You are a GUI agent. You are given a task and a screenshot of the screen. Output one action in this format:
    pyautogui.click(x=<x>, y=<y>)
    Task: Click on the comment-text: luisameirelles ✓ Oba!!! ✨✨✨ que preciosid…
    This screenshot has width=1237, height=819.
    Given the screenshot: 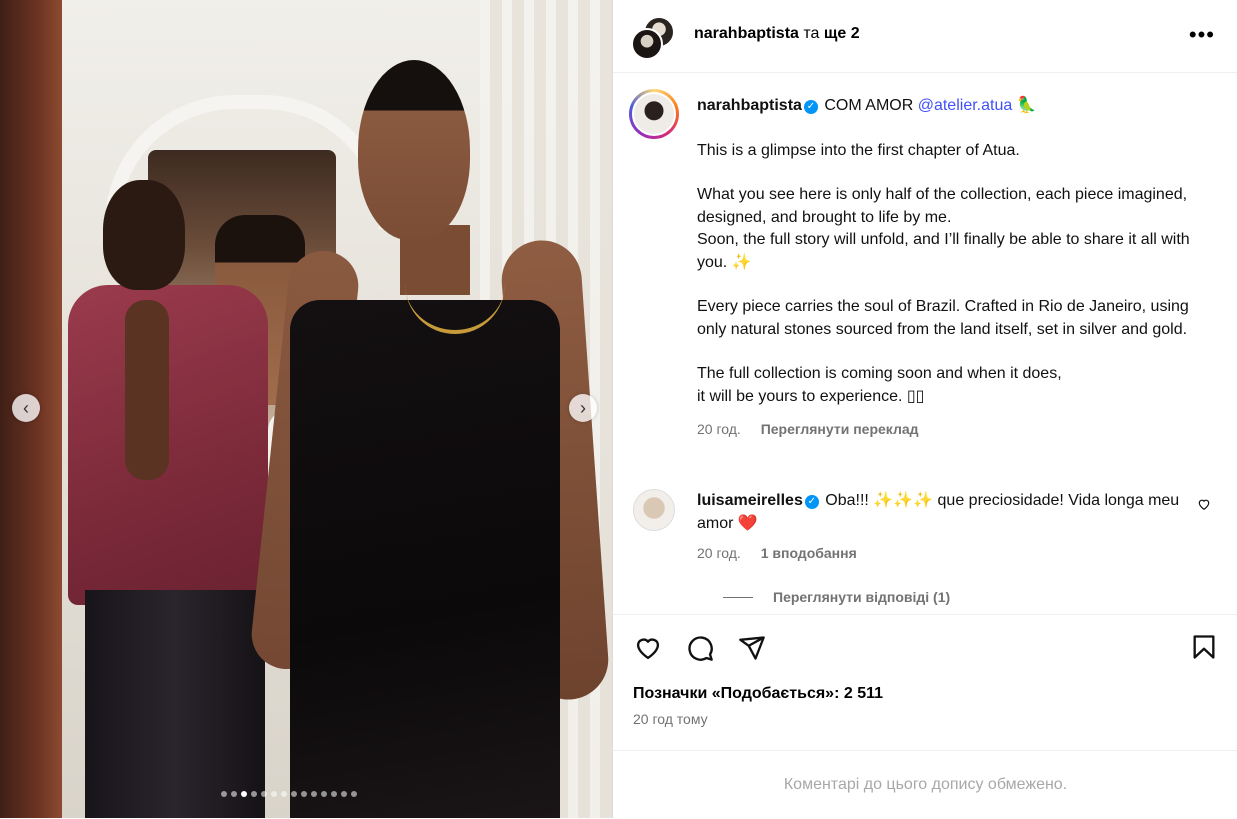 What is the action you would take?
    pyautogui.click(x=947, y=512)
    